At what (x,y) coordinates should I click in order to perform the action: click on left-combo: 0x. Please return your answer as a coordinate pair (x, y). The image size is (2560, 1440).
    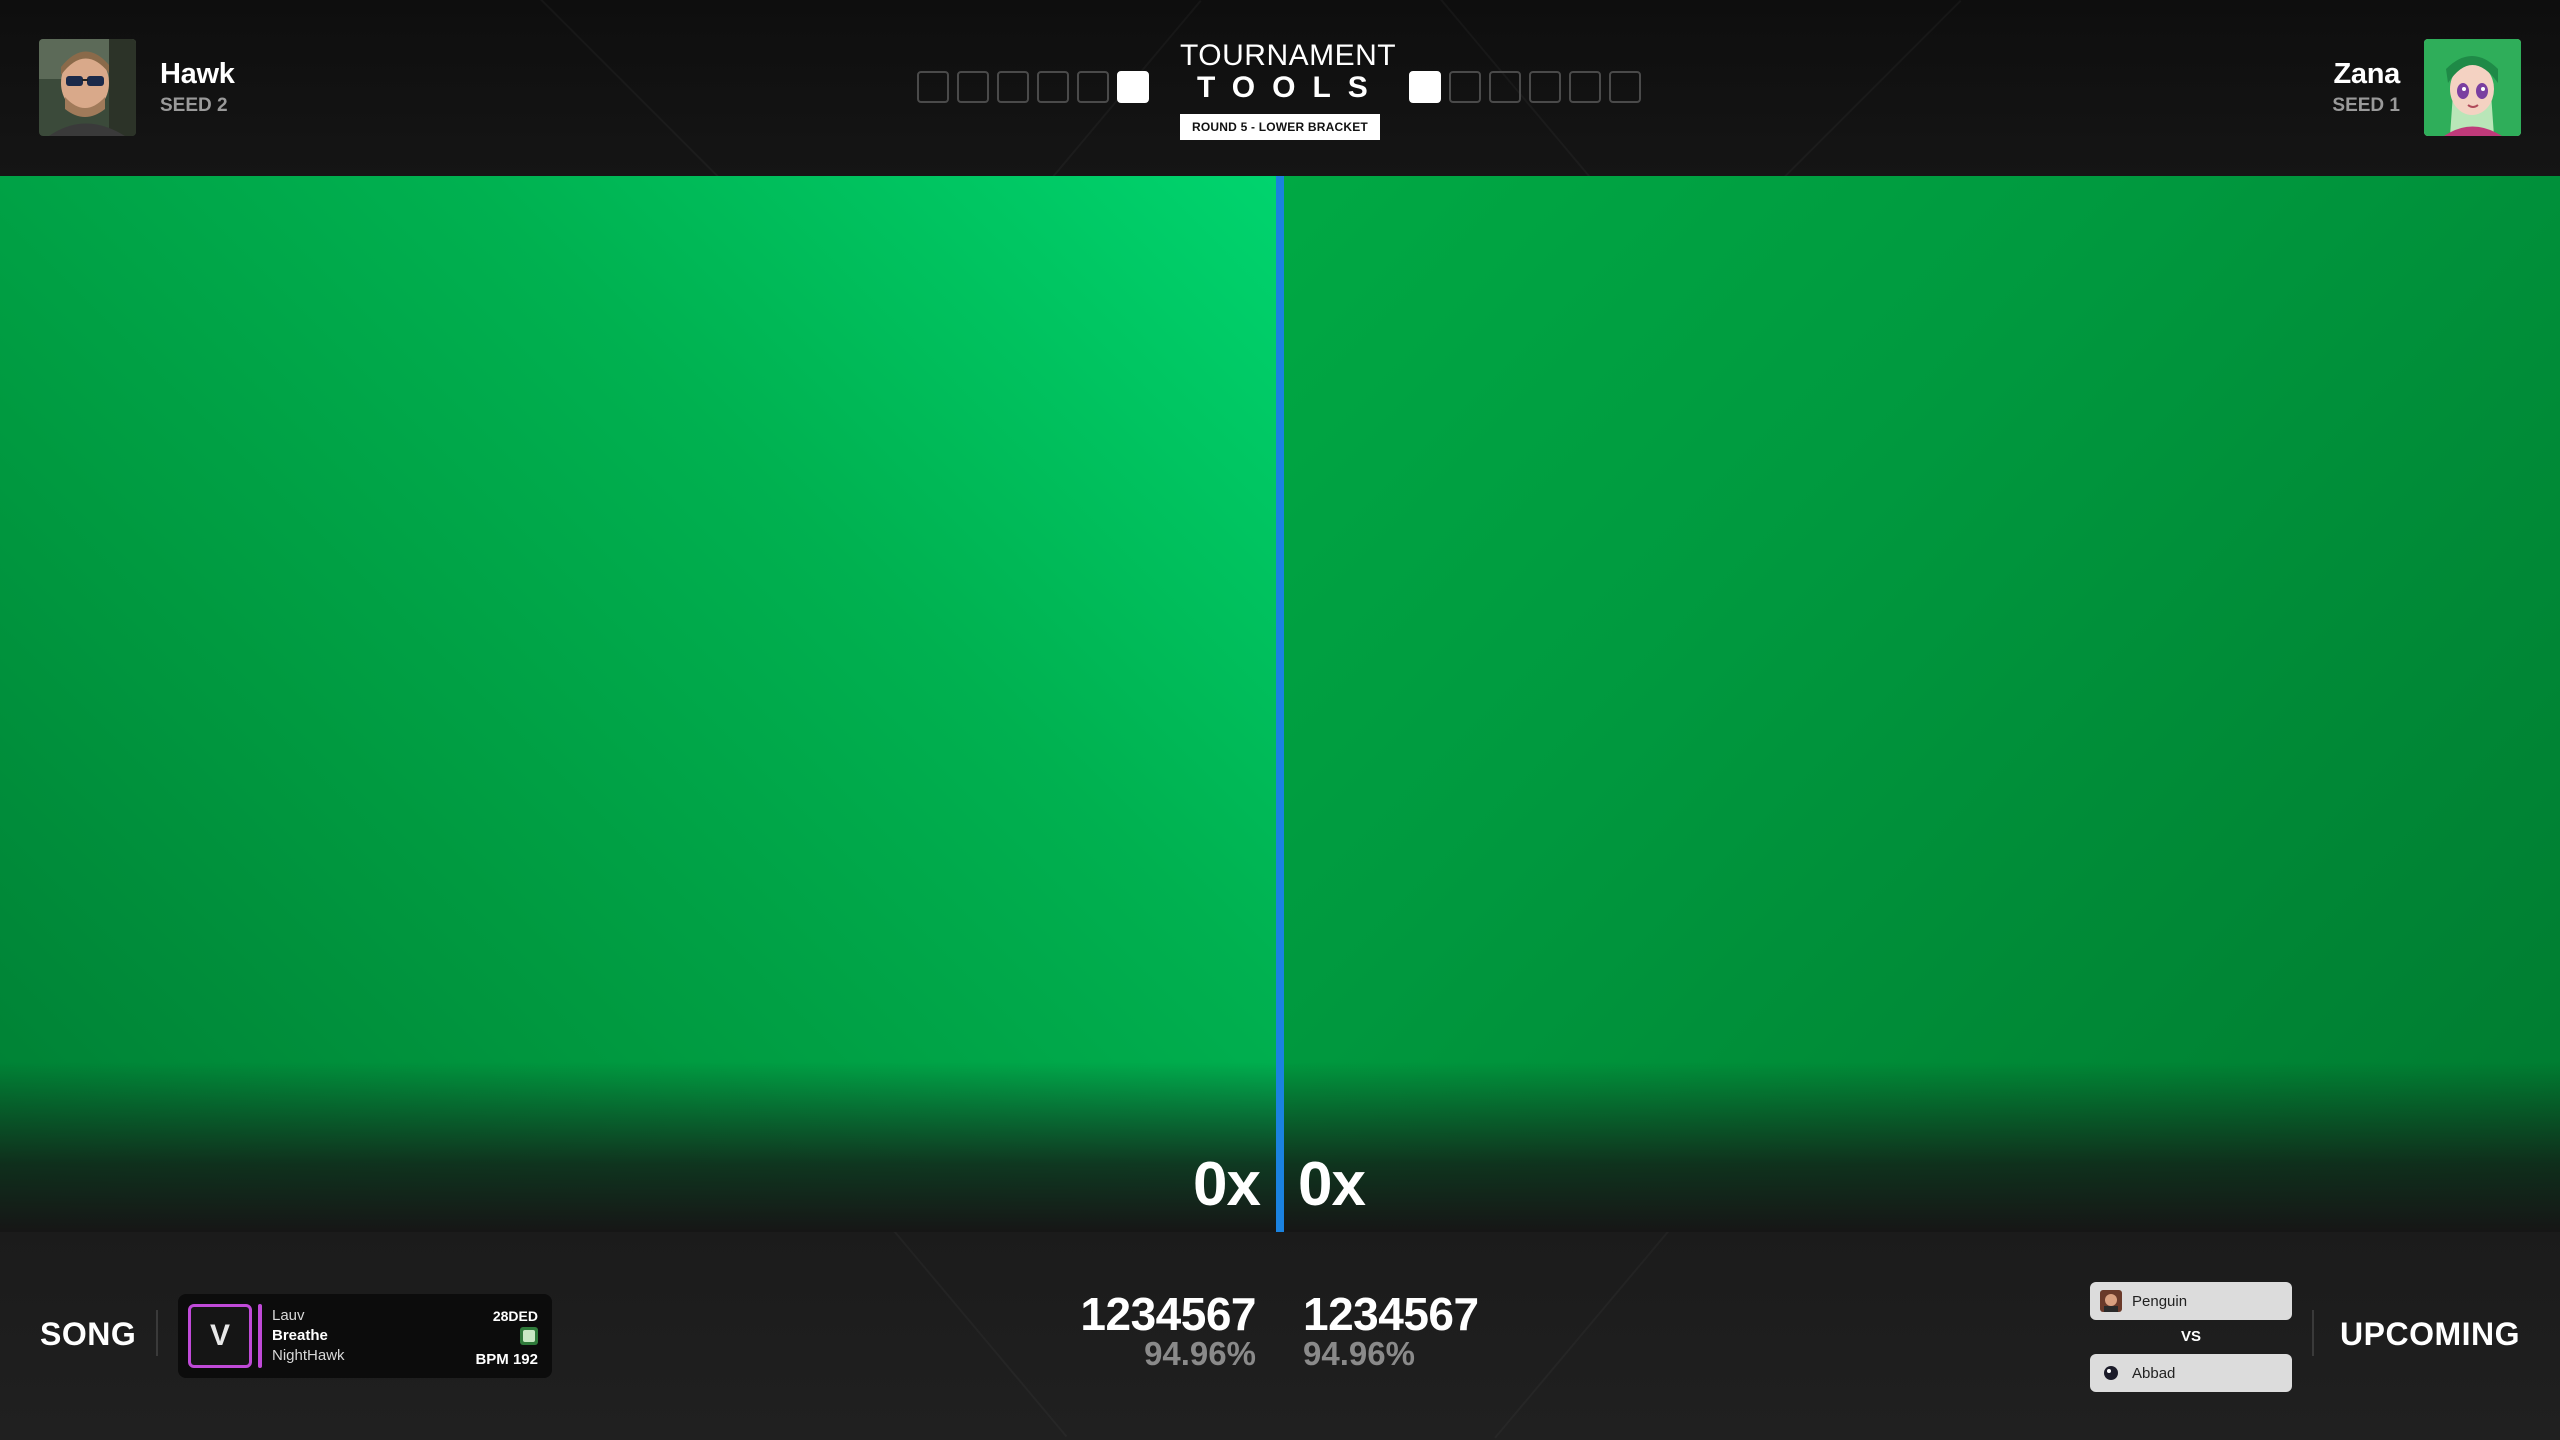
    Looking at the image, I should click on (1227, 1184).